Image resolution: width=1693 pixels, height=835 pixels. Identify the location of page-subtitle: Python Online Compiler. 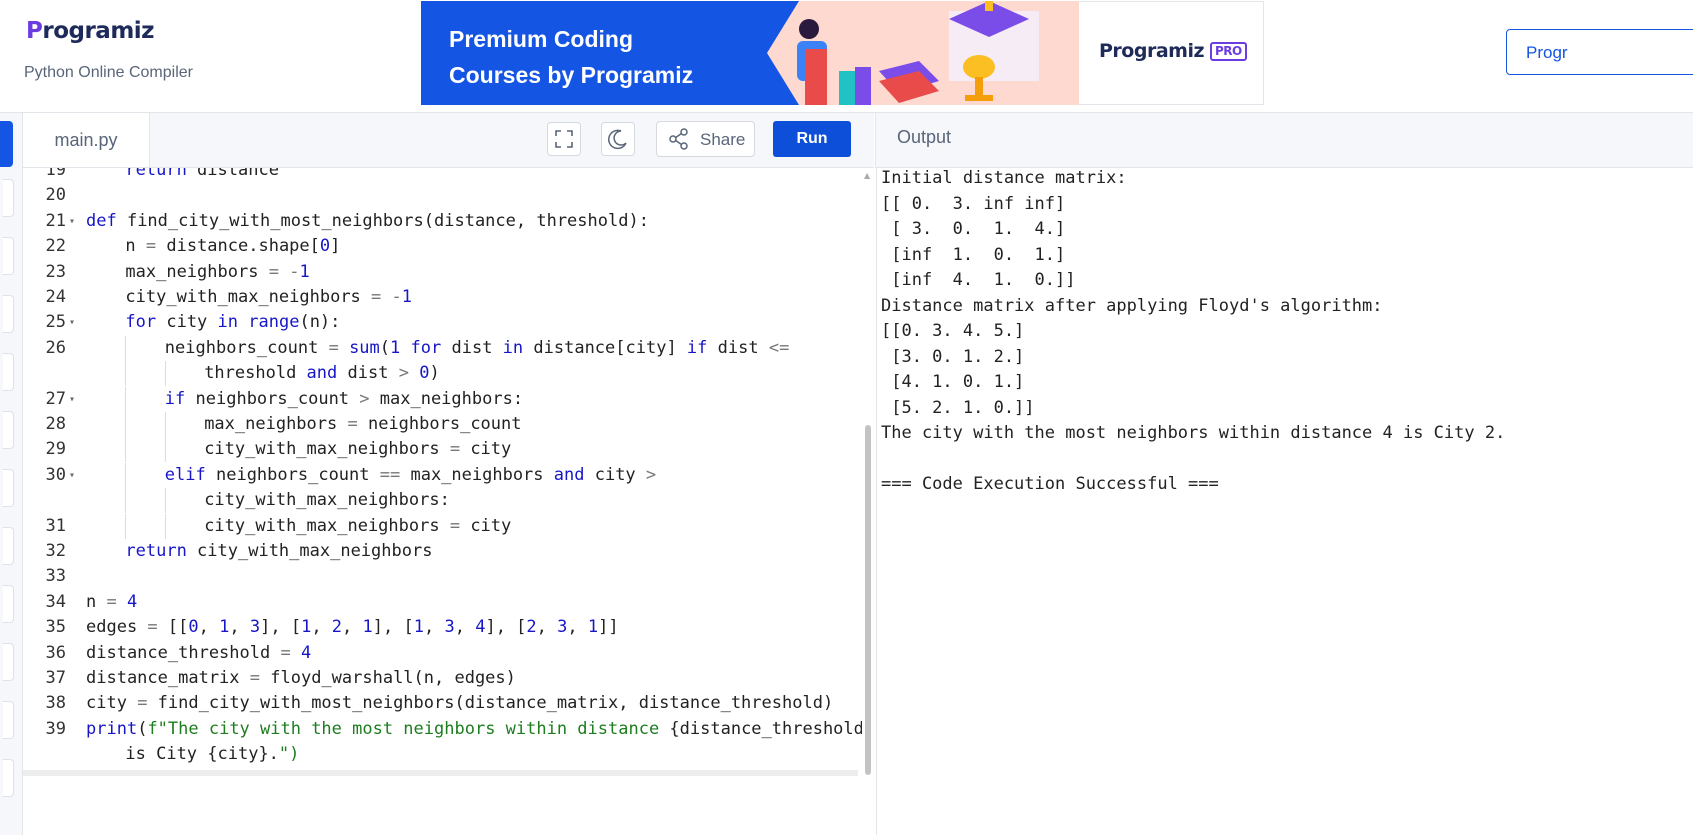
(108, 72).